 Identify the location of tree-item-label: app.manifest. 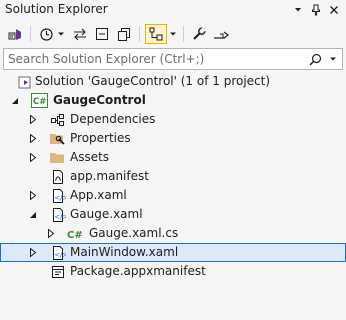
(109, 176).